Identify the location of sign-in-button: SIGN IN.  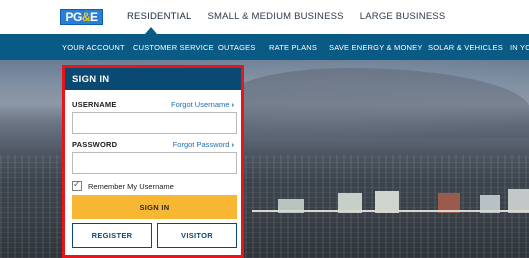
(154, 207).